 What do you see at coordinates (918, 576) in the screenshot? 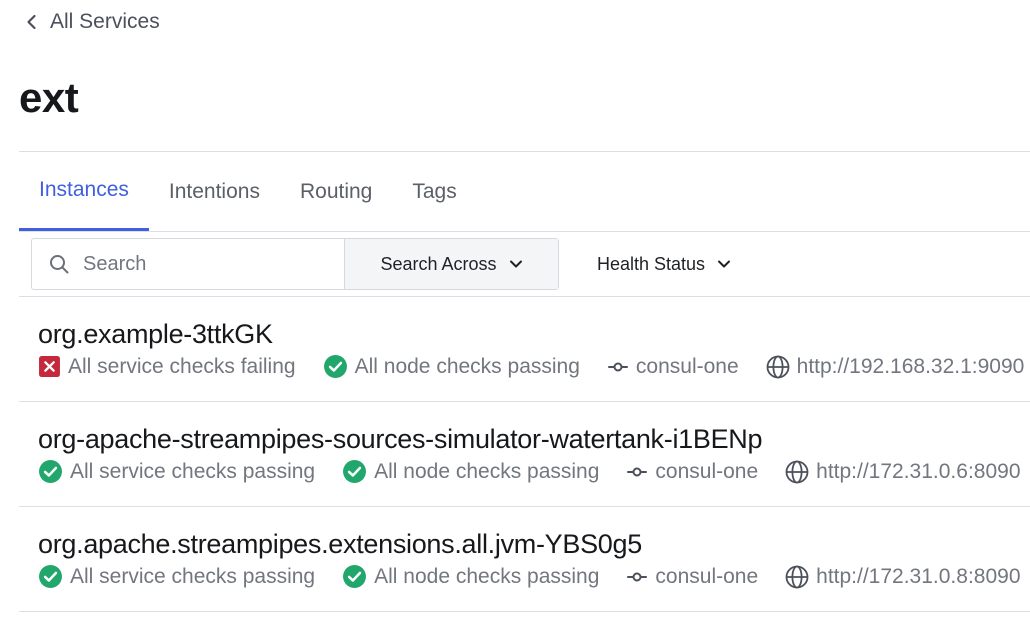
I see `address-label: http://172.31.0.8:8090` at bounding box center [918, 576].